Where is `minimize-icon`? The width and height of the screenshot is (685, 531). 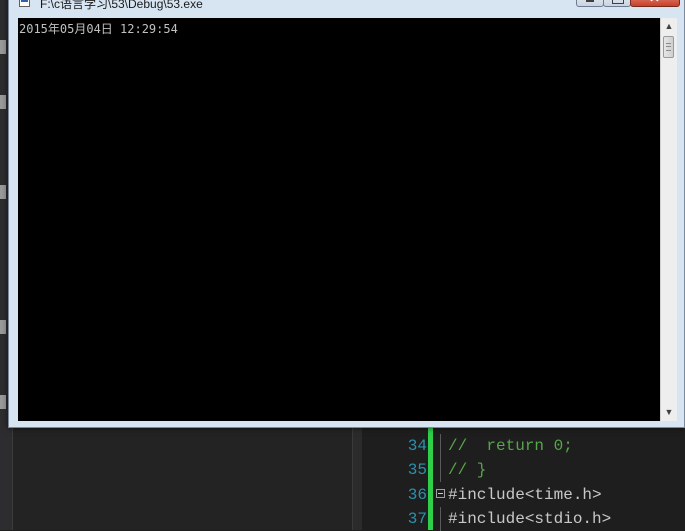 minimize-icon is located at coordinates (590, 1).